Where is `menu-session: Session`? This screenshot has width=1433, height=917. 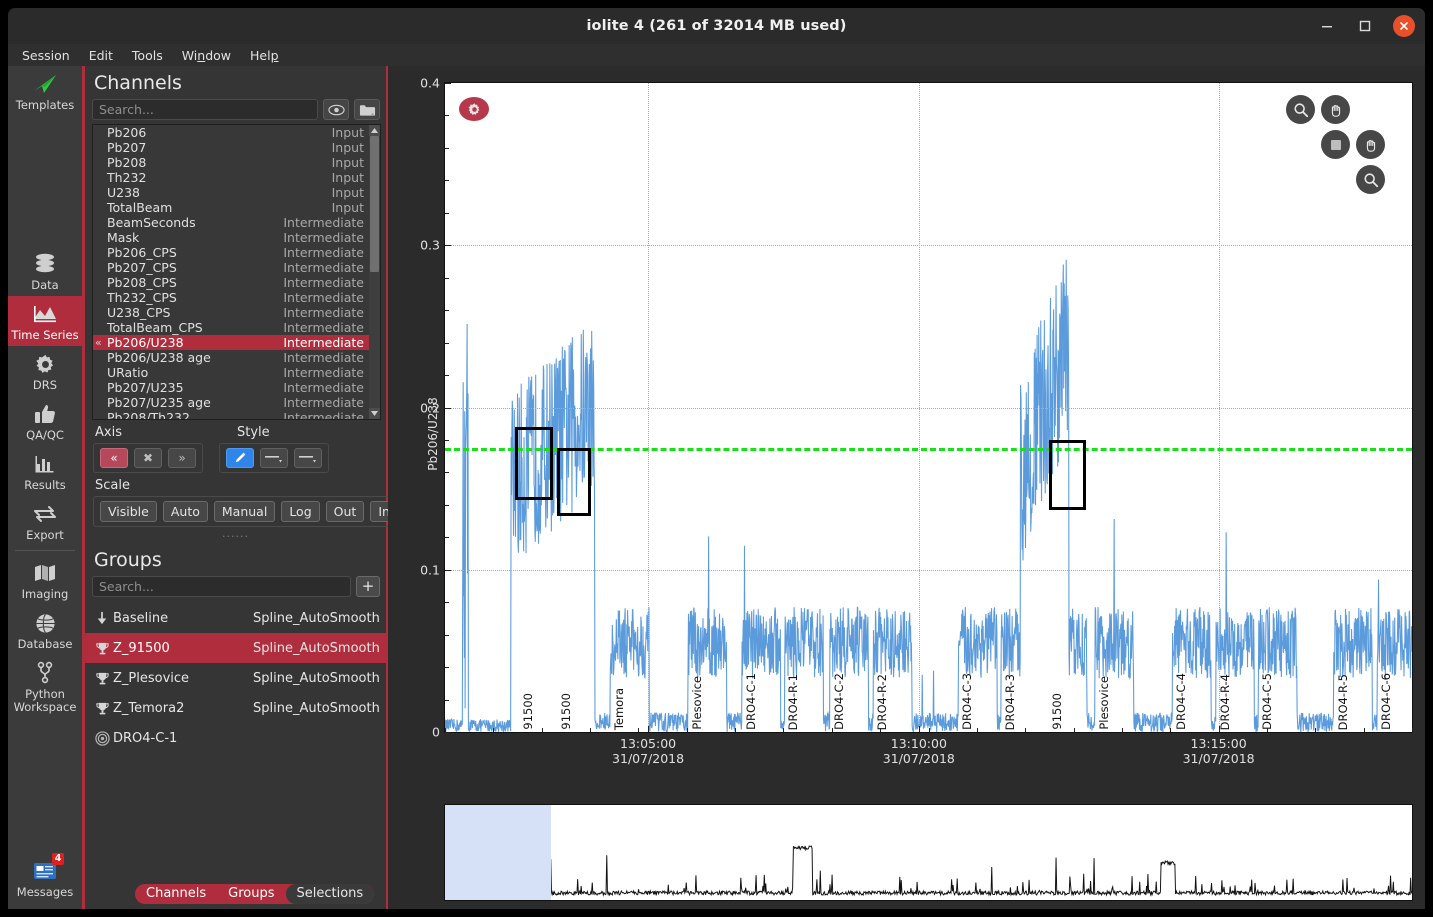
menu-session: Session is located at coordinates (46, 55).